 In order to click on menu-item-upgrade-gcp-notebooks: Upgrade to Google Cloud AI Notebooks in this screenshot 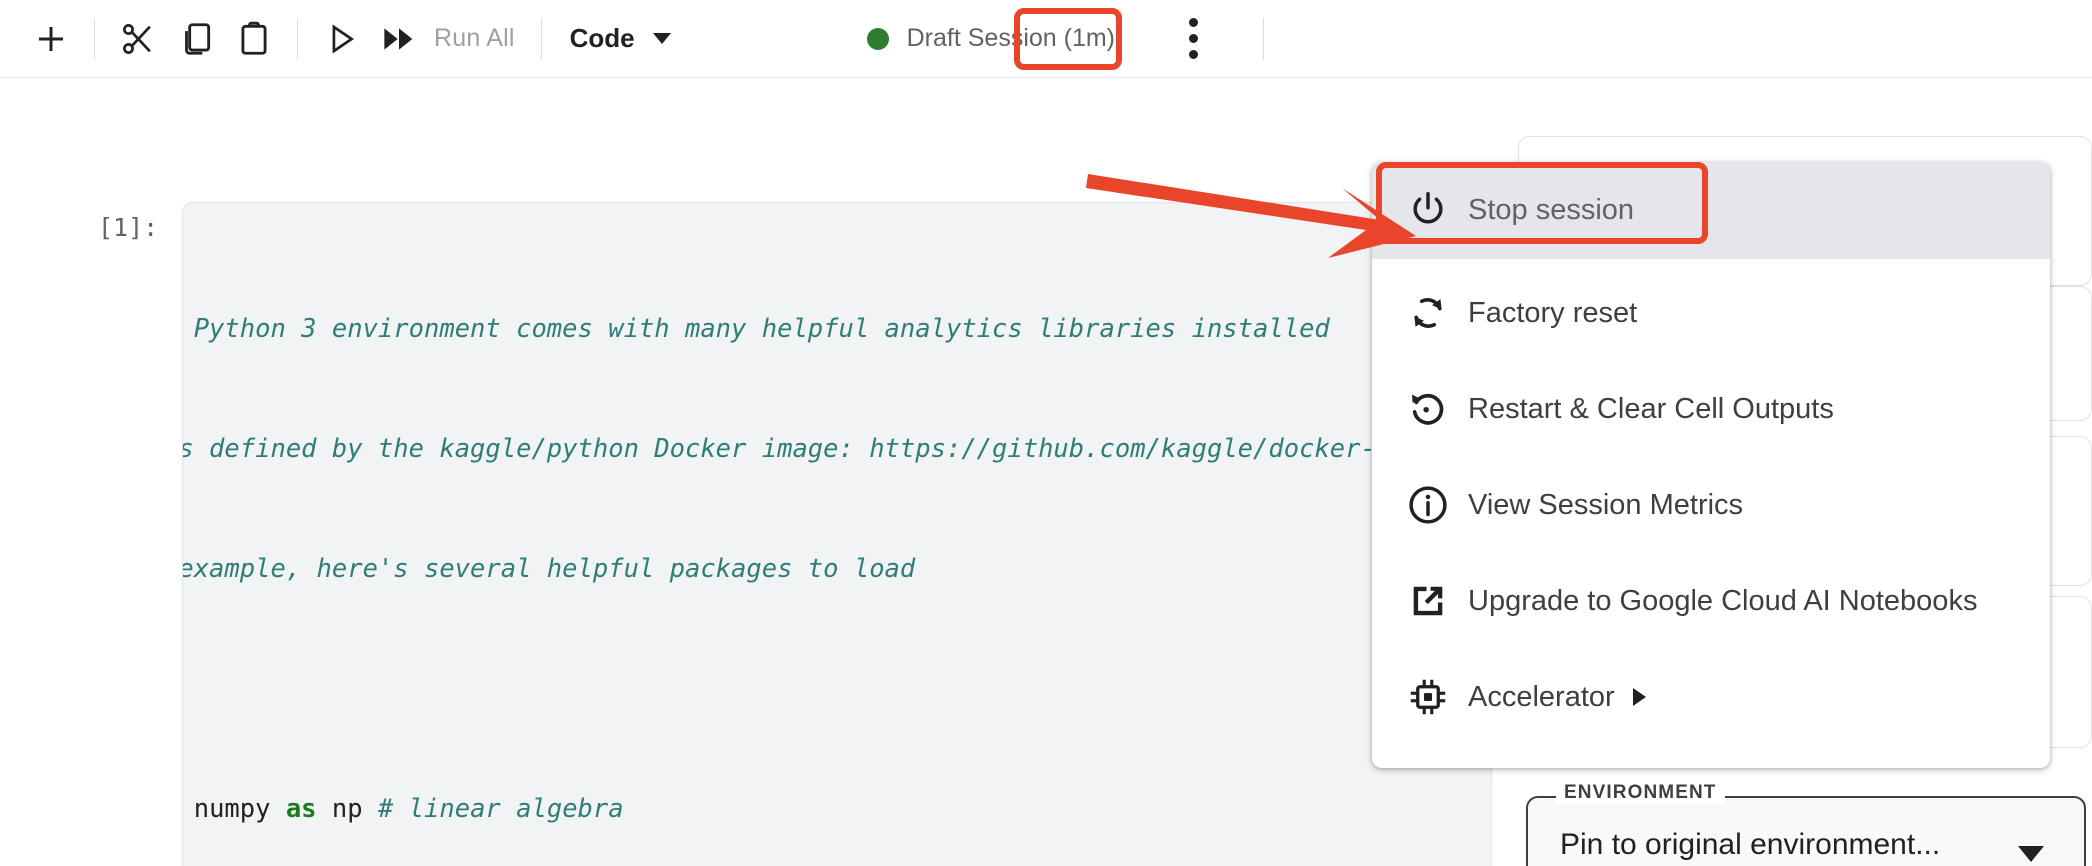, I will do `click(1711, 601)`.